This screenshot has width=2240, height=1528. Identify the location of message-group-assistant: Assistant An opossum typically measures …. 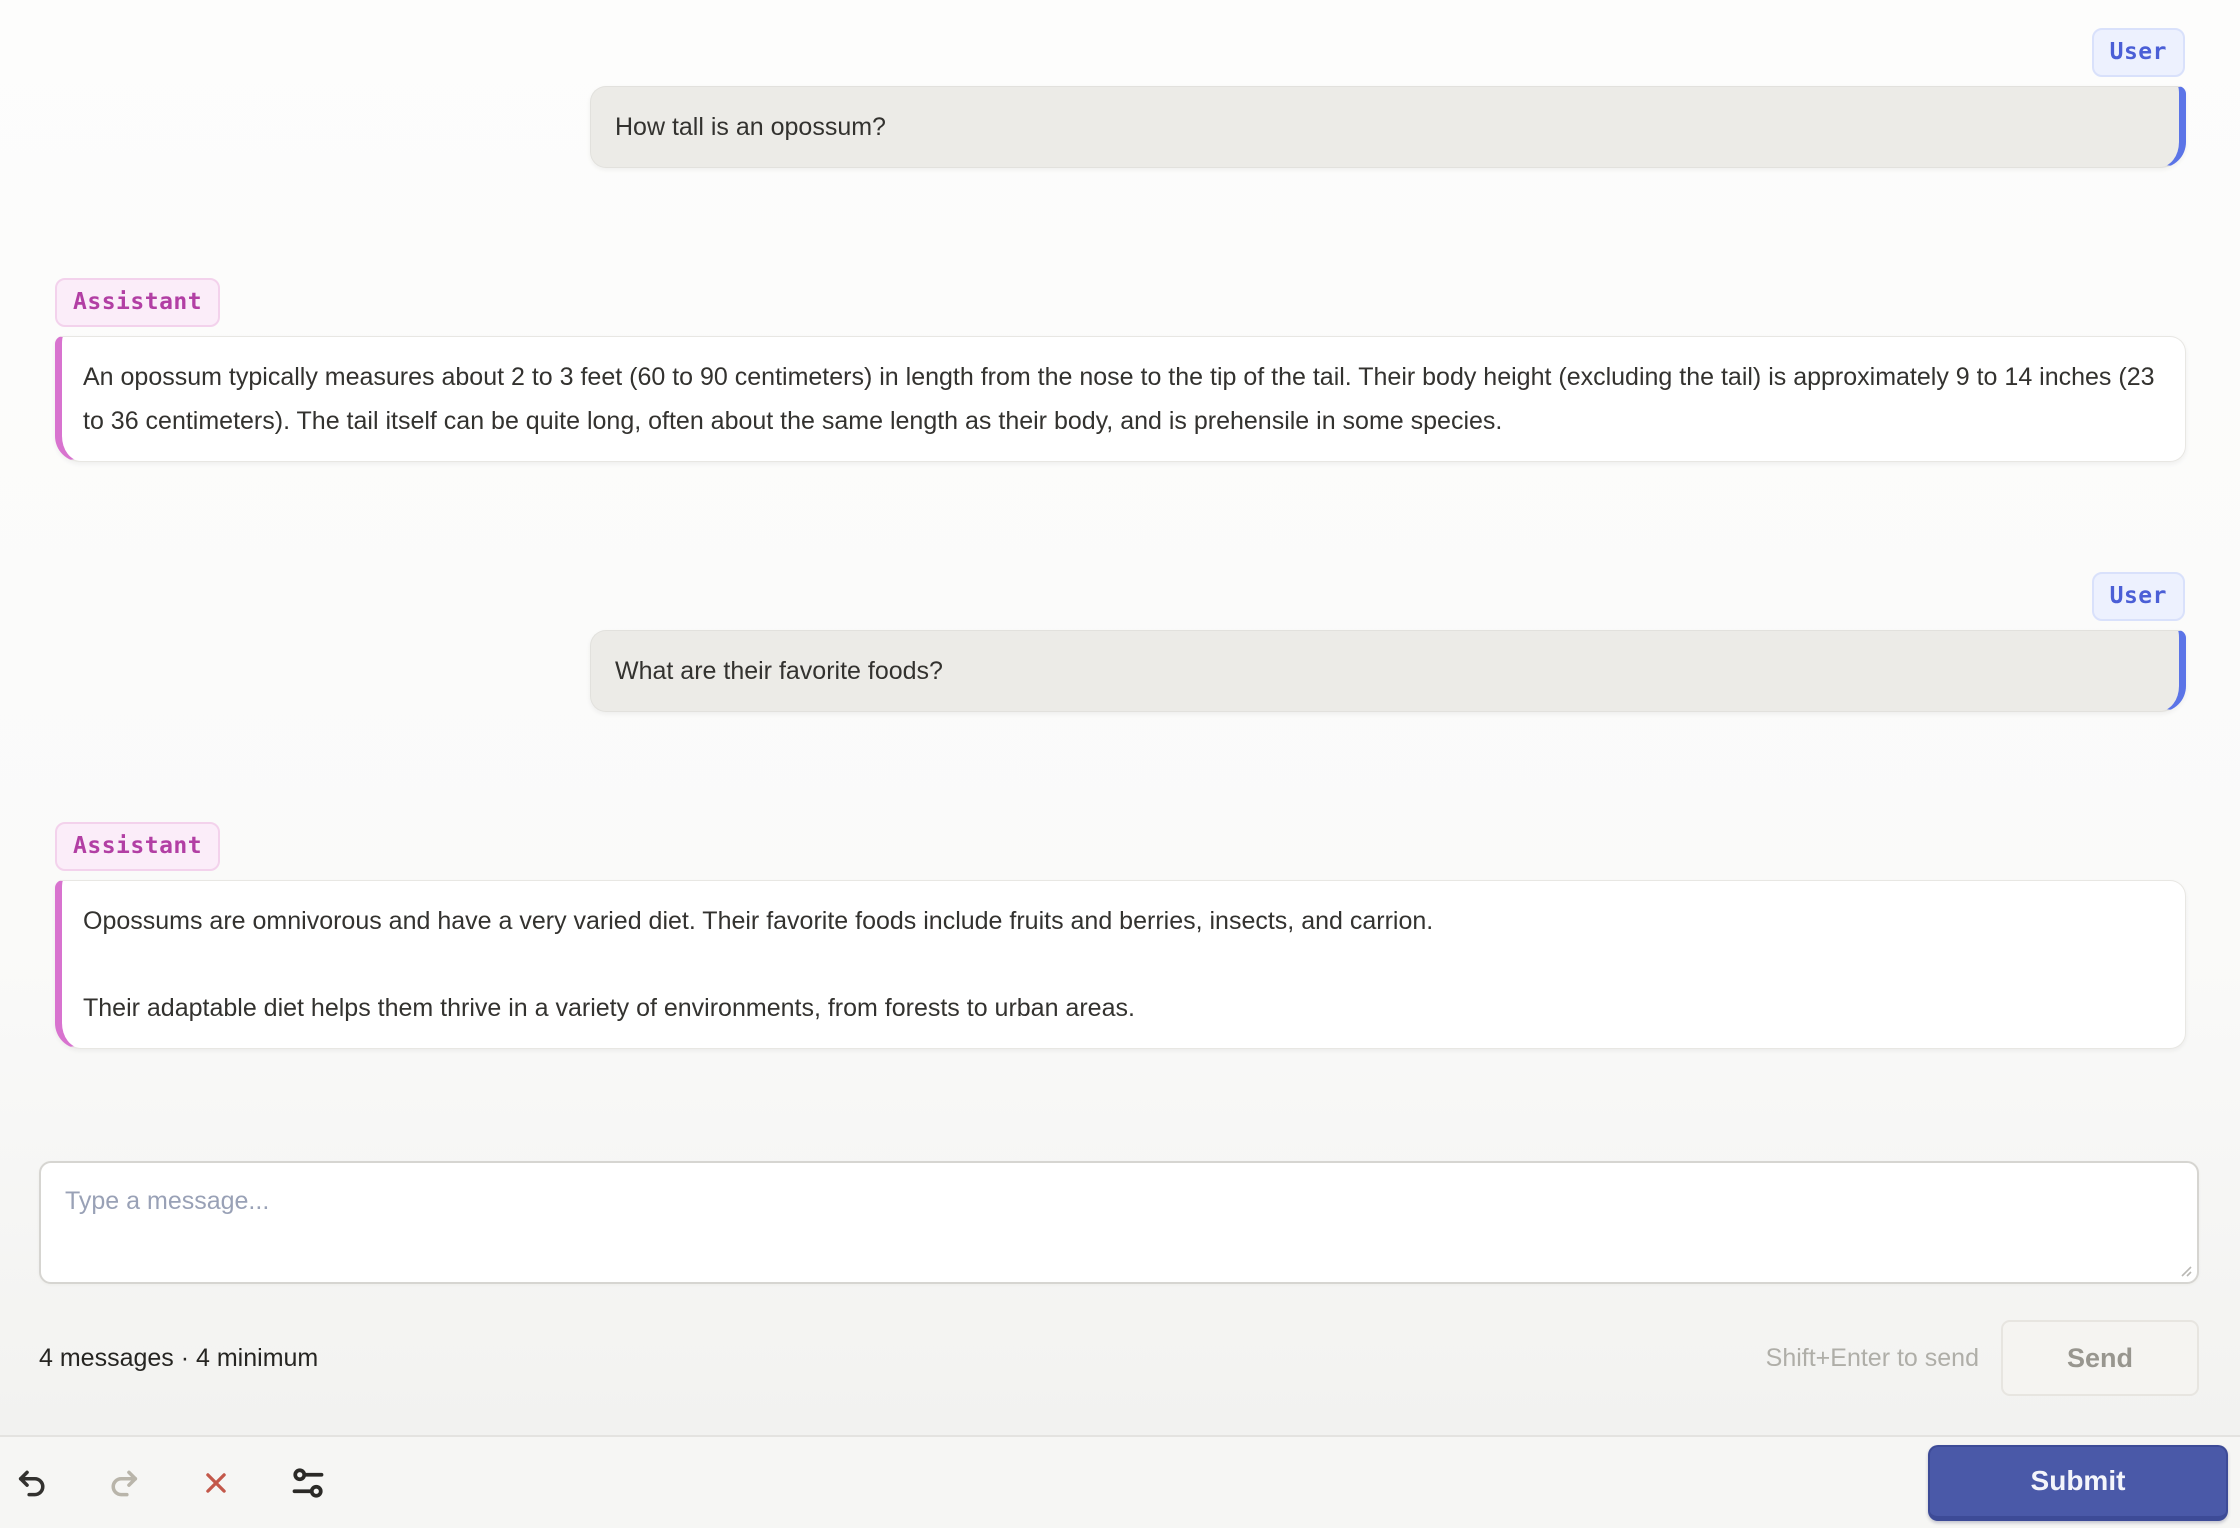
(1120, 370).